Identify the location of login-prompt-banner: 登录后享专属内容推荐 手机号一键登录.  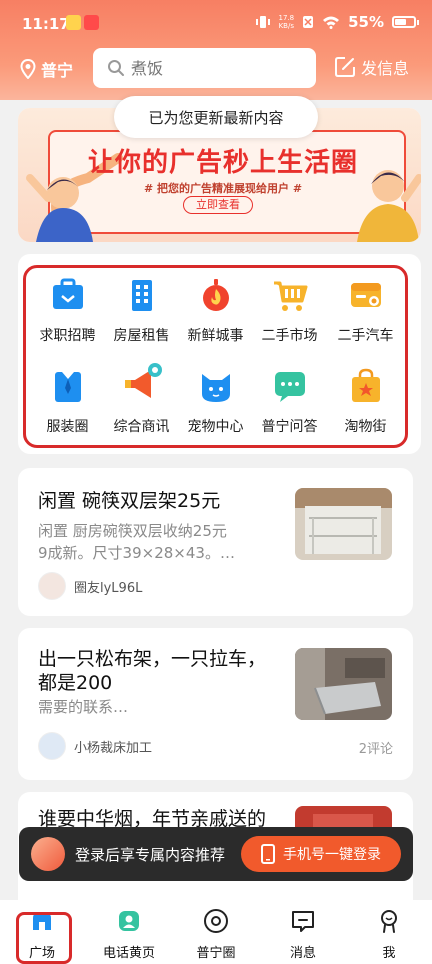
(216, 854).